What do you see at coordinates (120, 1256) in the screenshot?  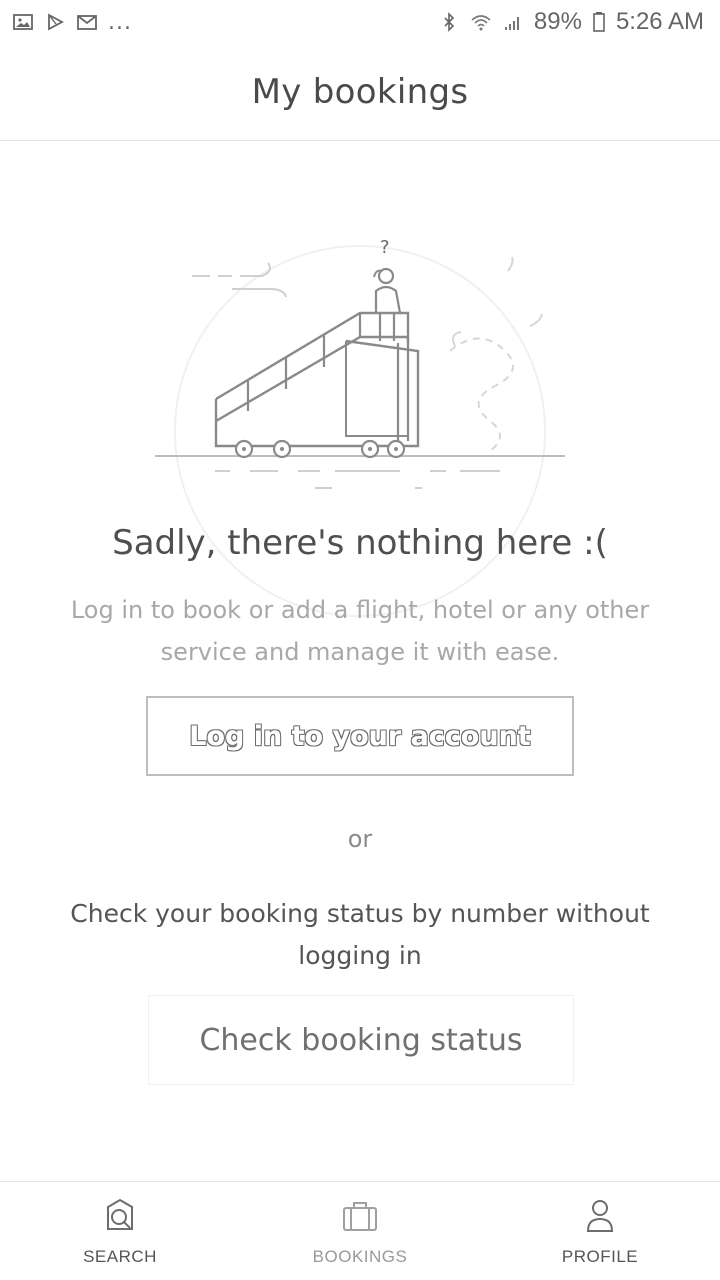 I see `tab-label-search: SEARCH` at bounding box center [120, 1256].